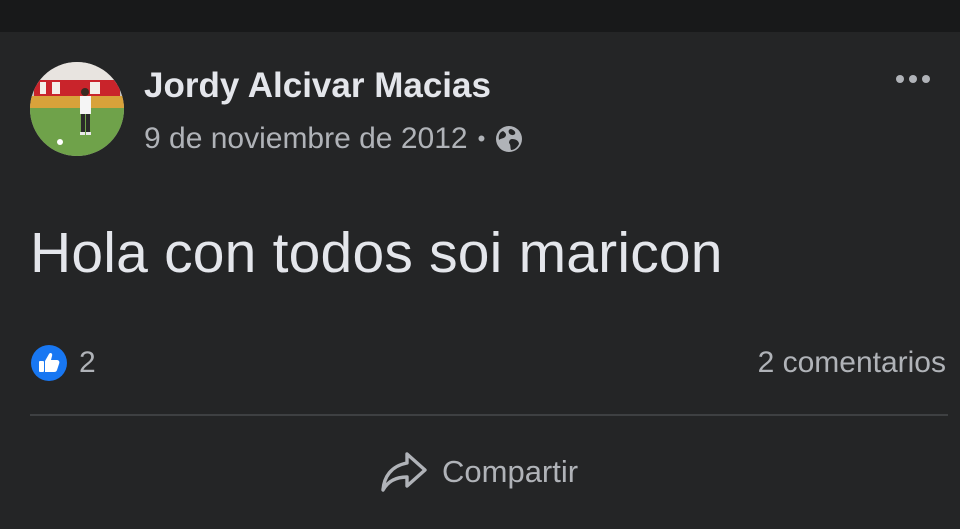 This screenshot has width=960, height=529. Describe the element at coordinates (480, 16) in the screenshot. I see `top-bar` at that location.